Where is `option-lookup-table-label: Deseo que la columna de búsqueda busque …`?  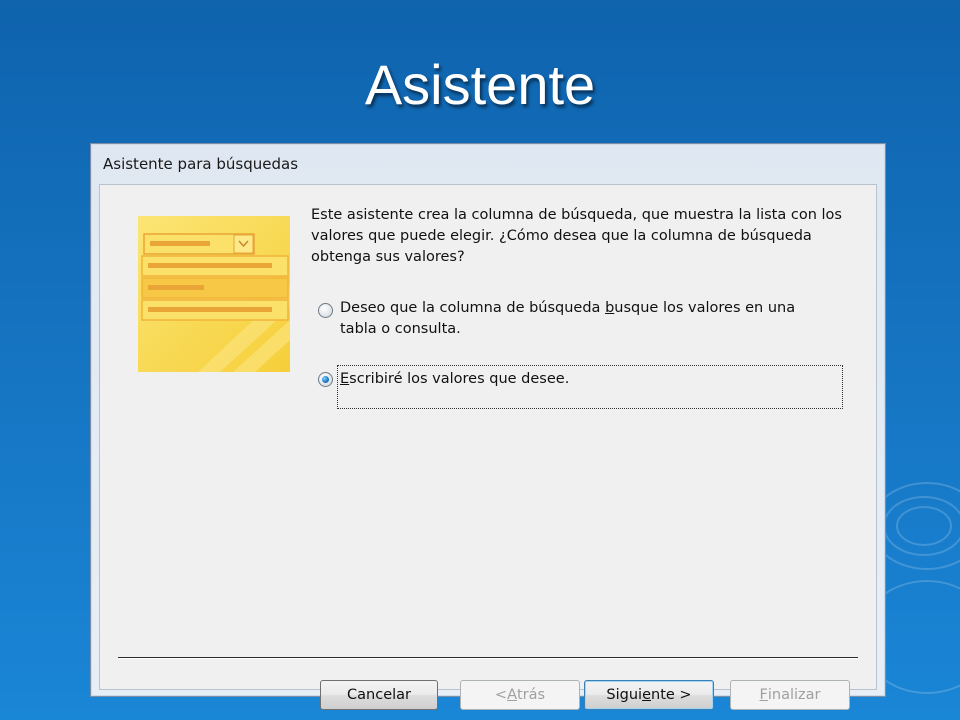
option-lookup-table-label: Deseo que la columna de búsqueda busque … is located at coordinates (580, 319).